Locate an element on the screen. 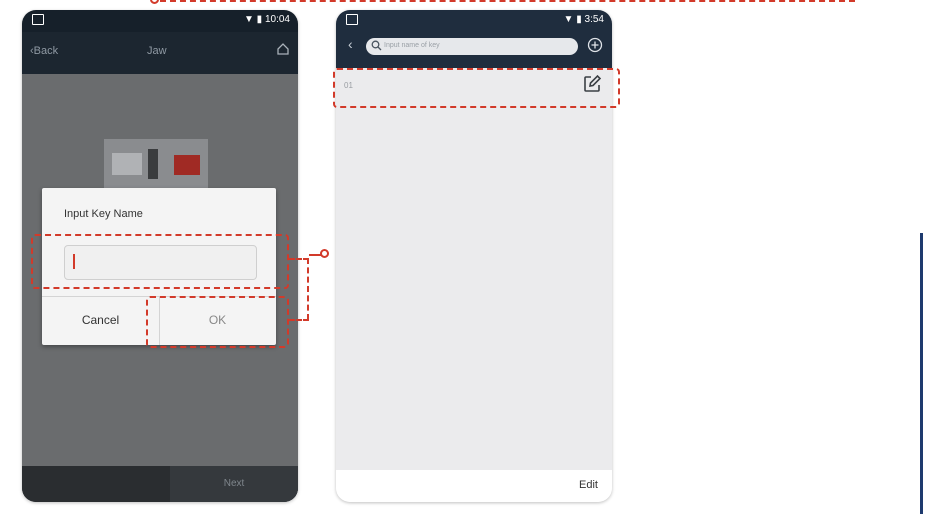  annotation-marker-top is located at coordinates (154, 2).